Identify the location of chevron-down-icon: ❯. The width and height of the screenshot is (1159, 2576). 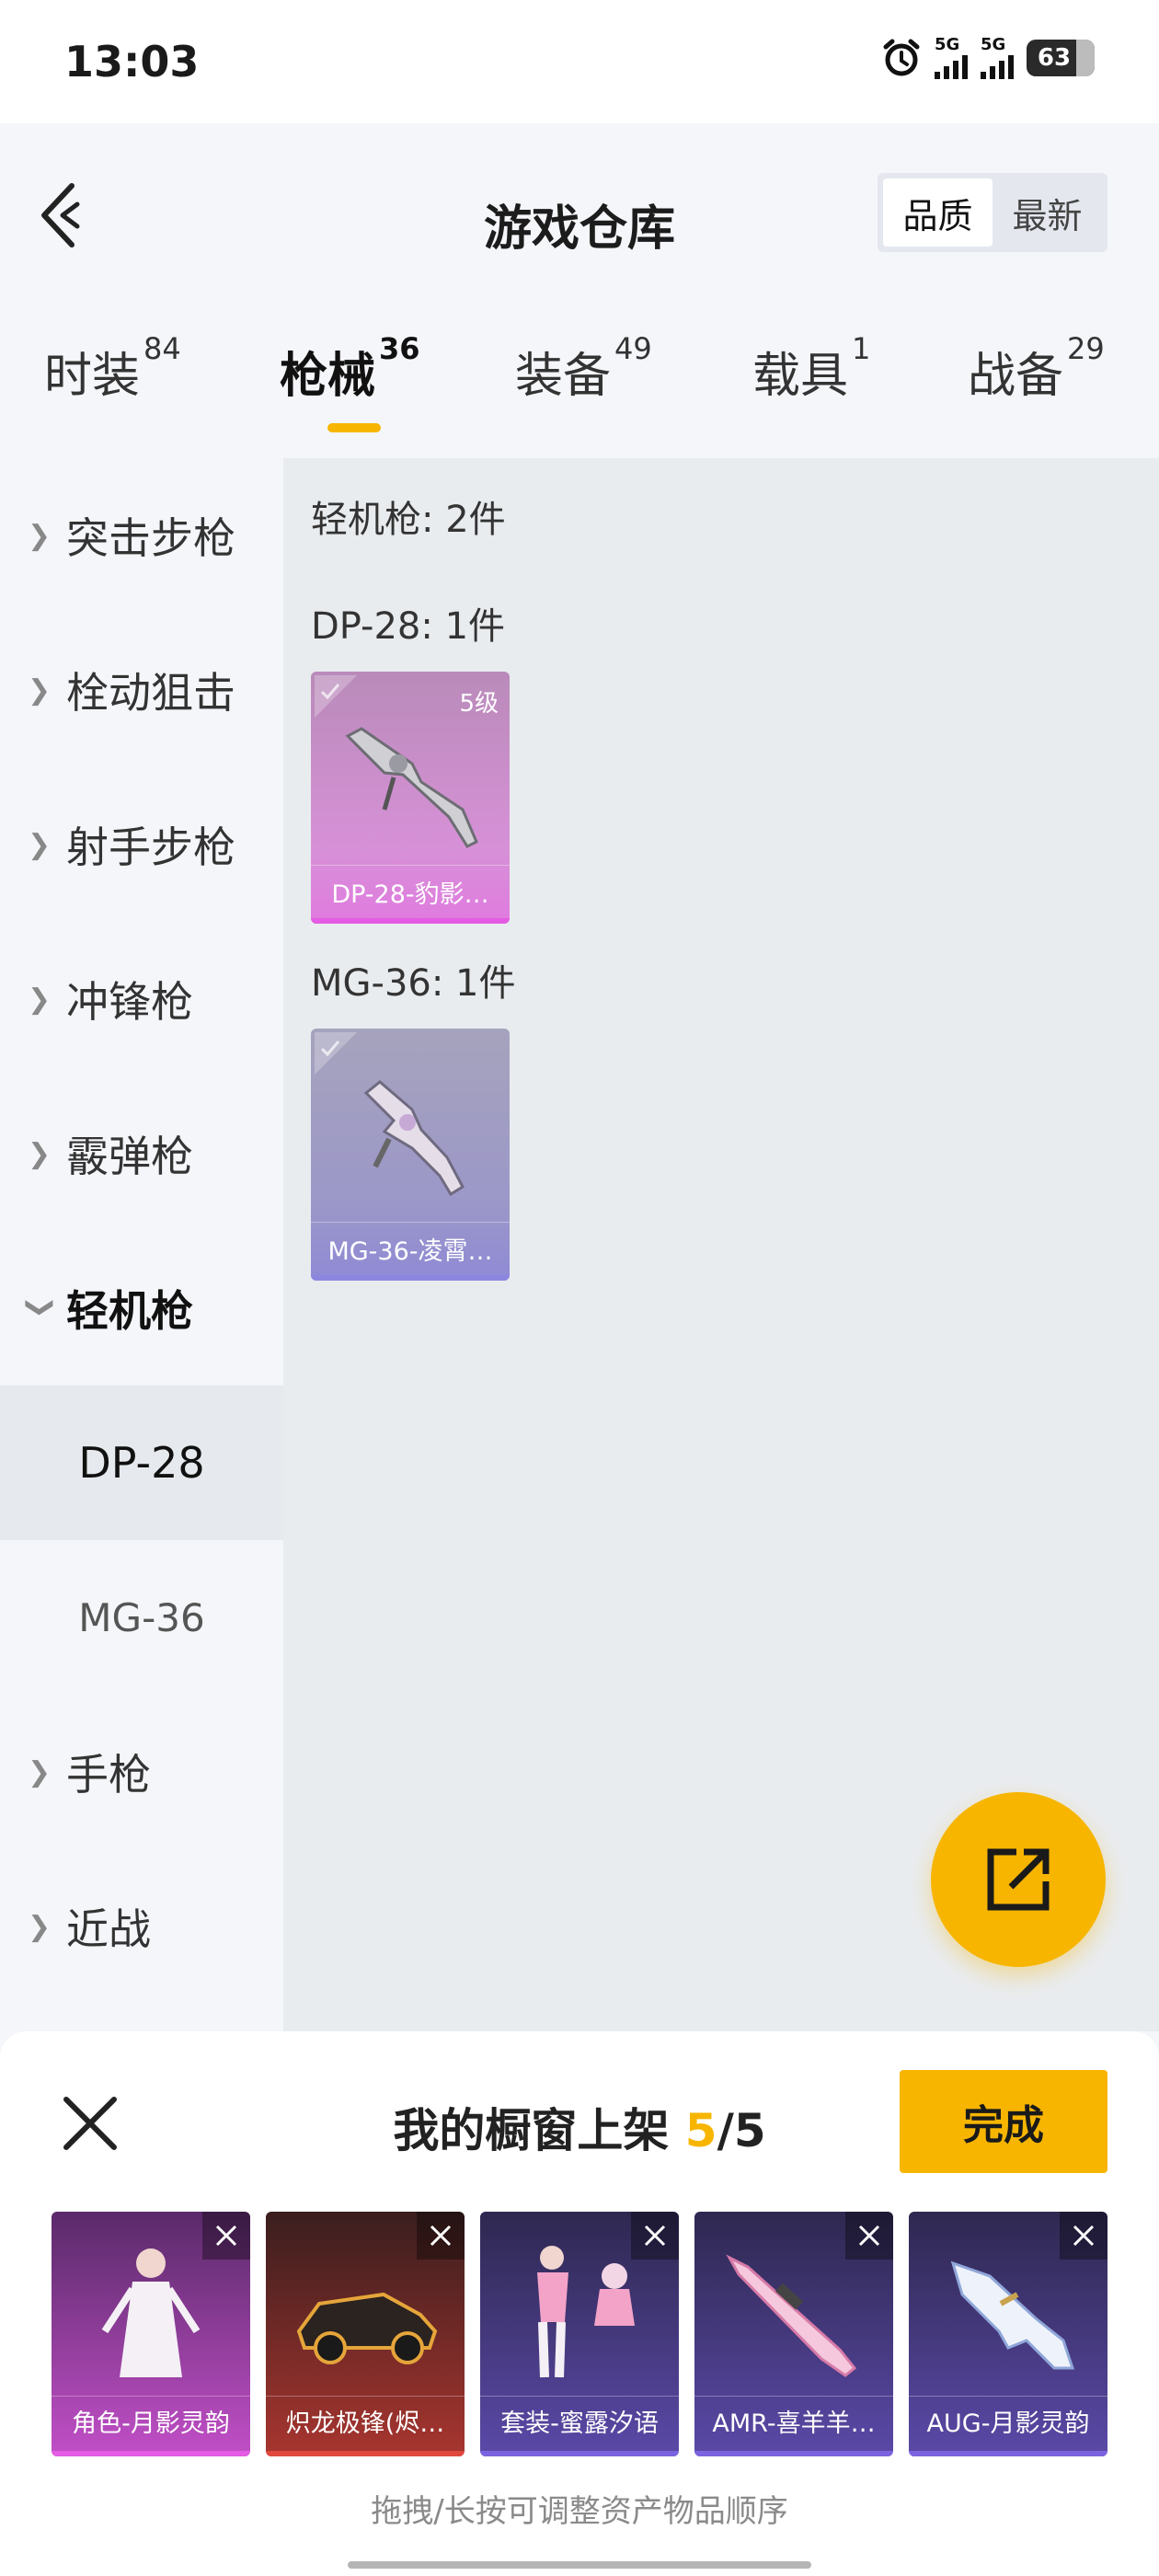
(40, 1307).